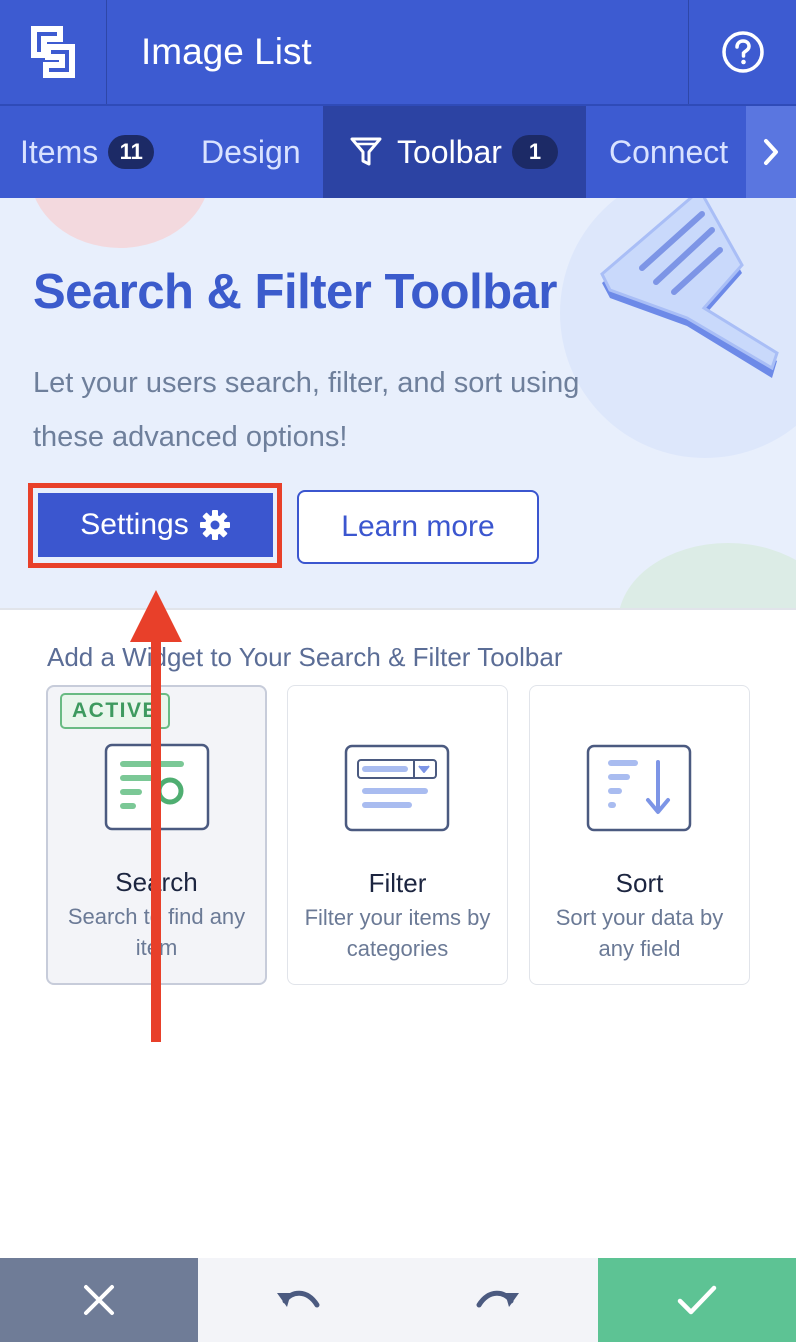  What do you see at coordinates (397, 933) in the screenshot?
I see `widget-description: Filter your items by categories` at bounding box center [397, 933].